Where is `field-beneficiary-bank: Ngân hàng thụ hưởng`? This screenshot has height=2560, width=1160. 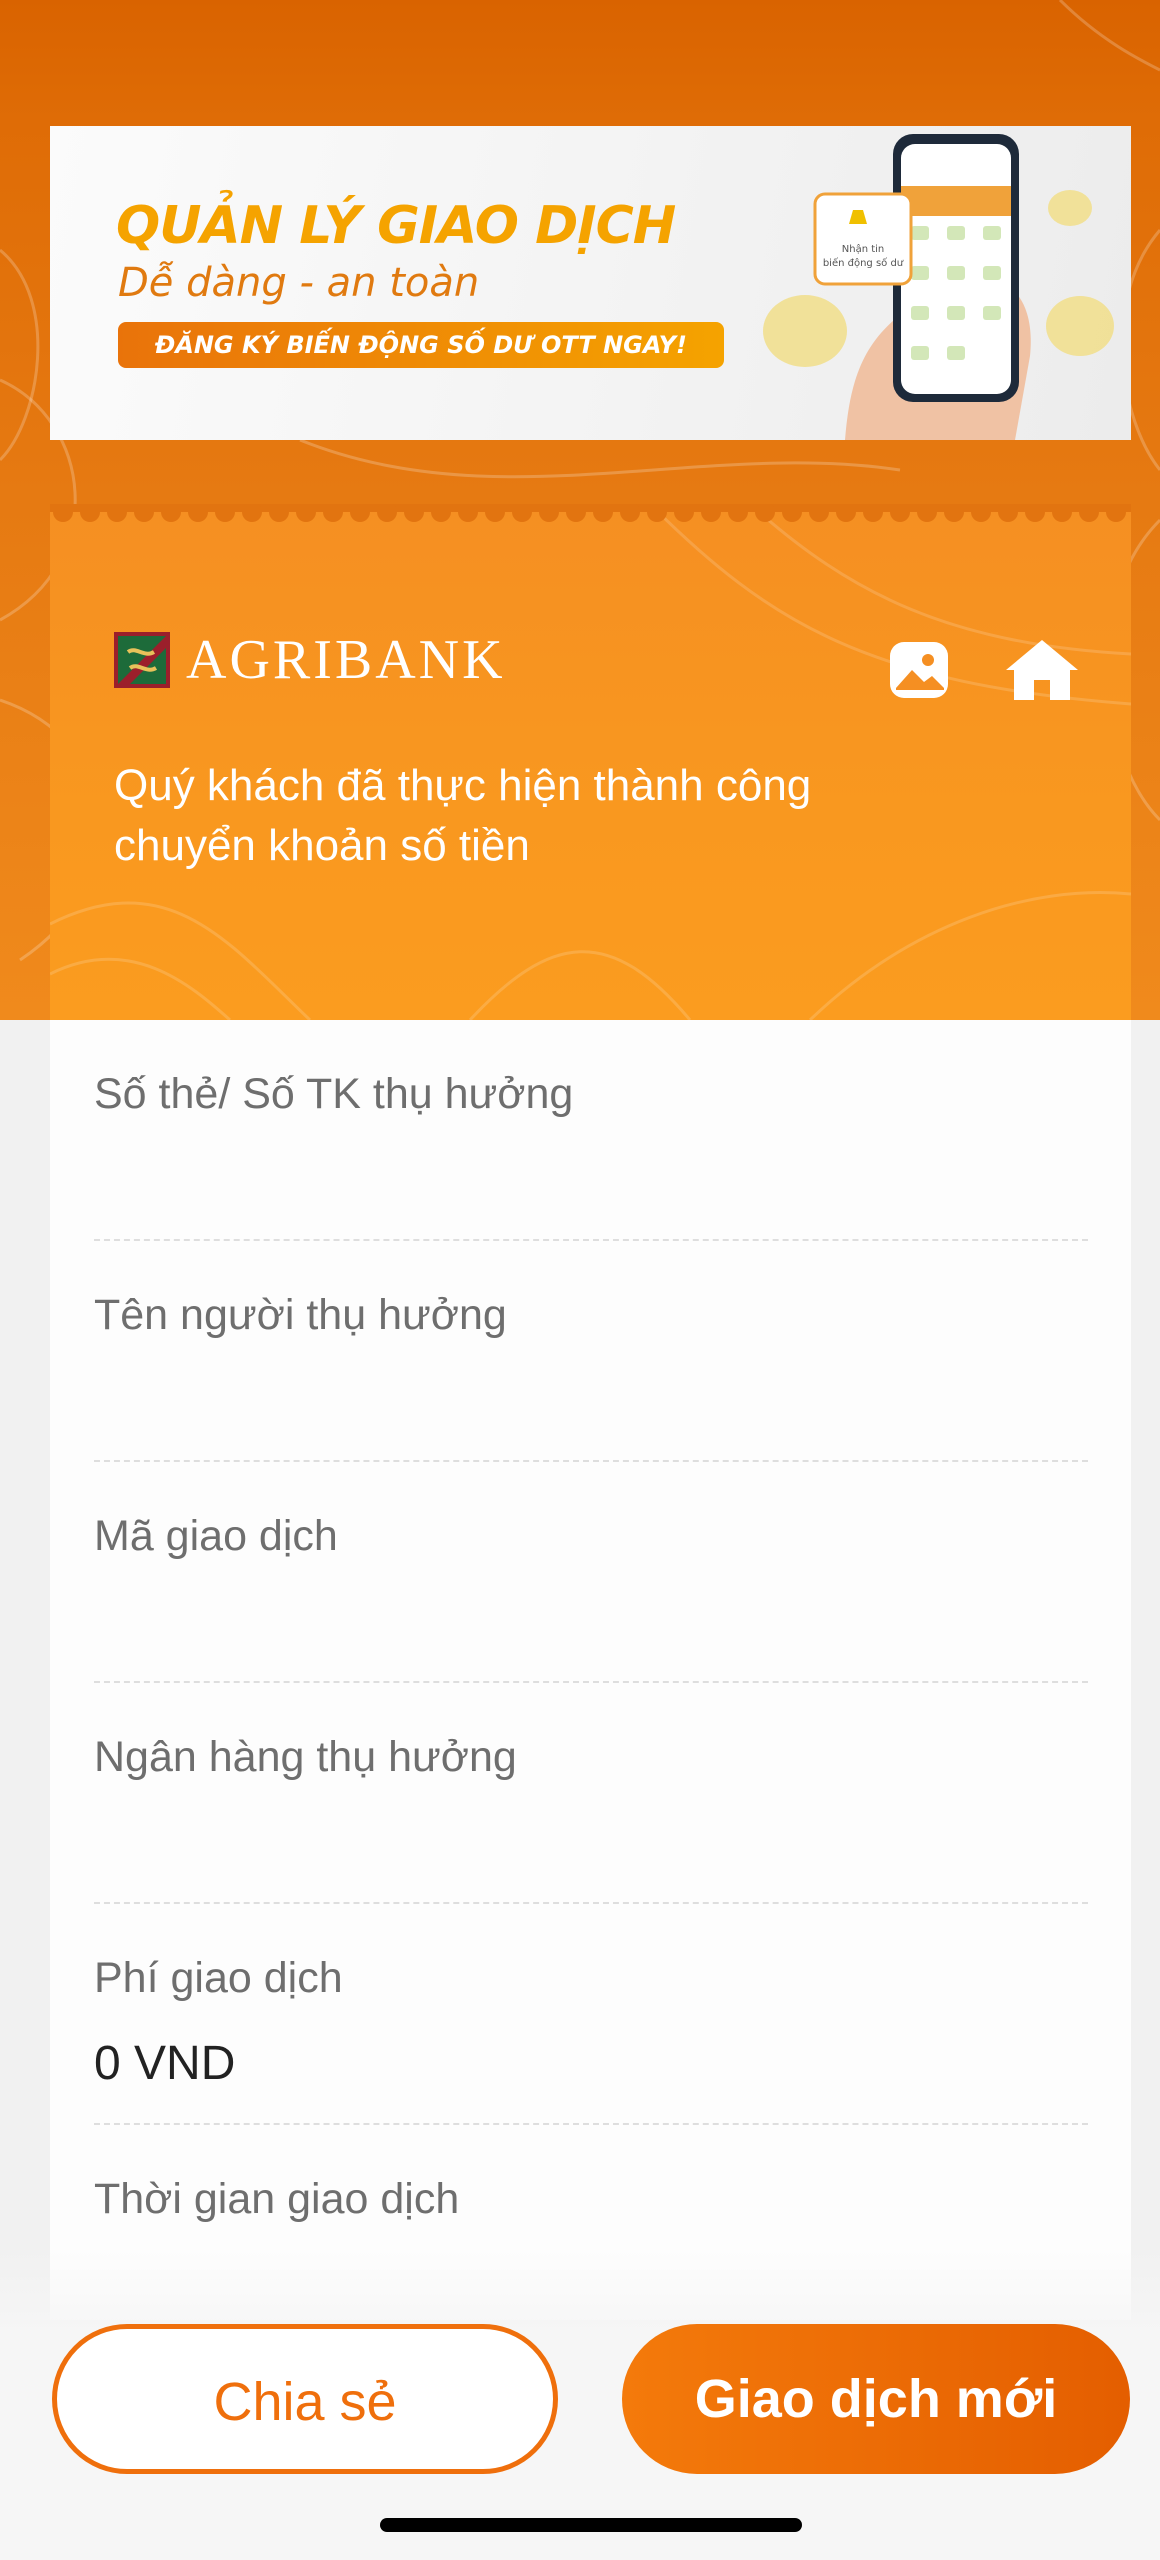
field-beneficiary-bank: Ngân hàng thụ hưởng is located at coordinates (591, 1793).